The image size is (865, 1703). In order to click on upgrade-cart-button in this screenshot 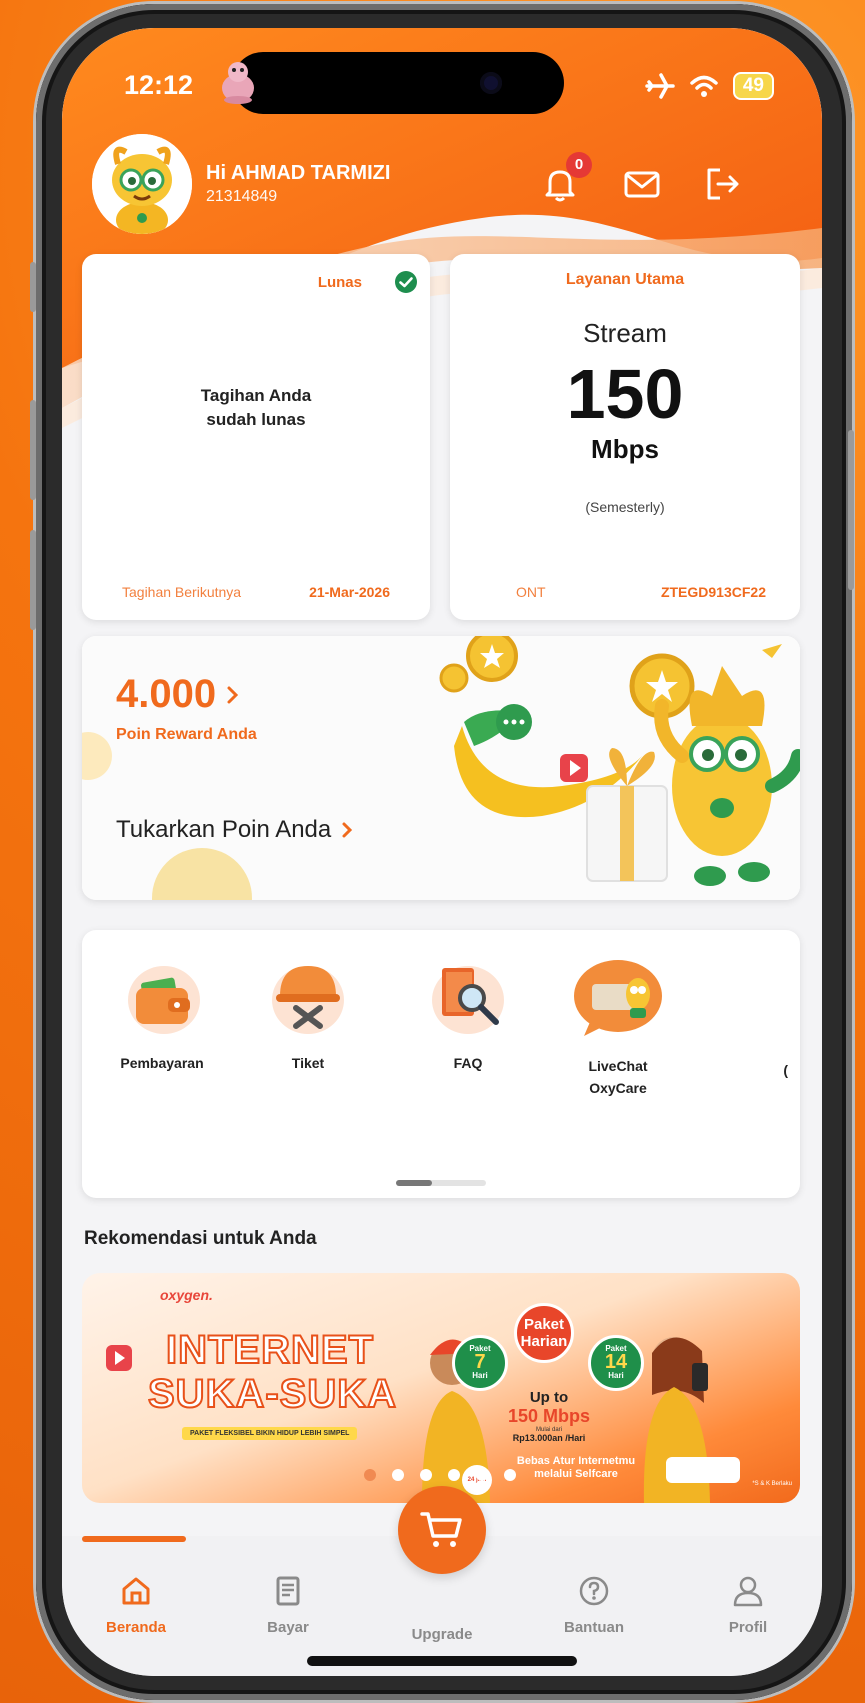, I will do `click(442, 1530)`.